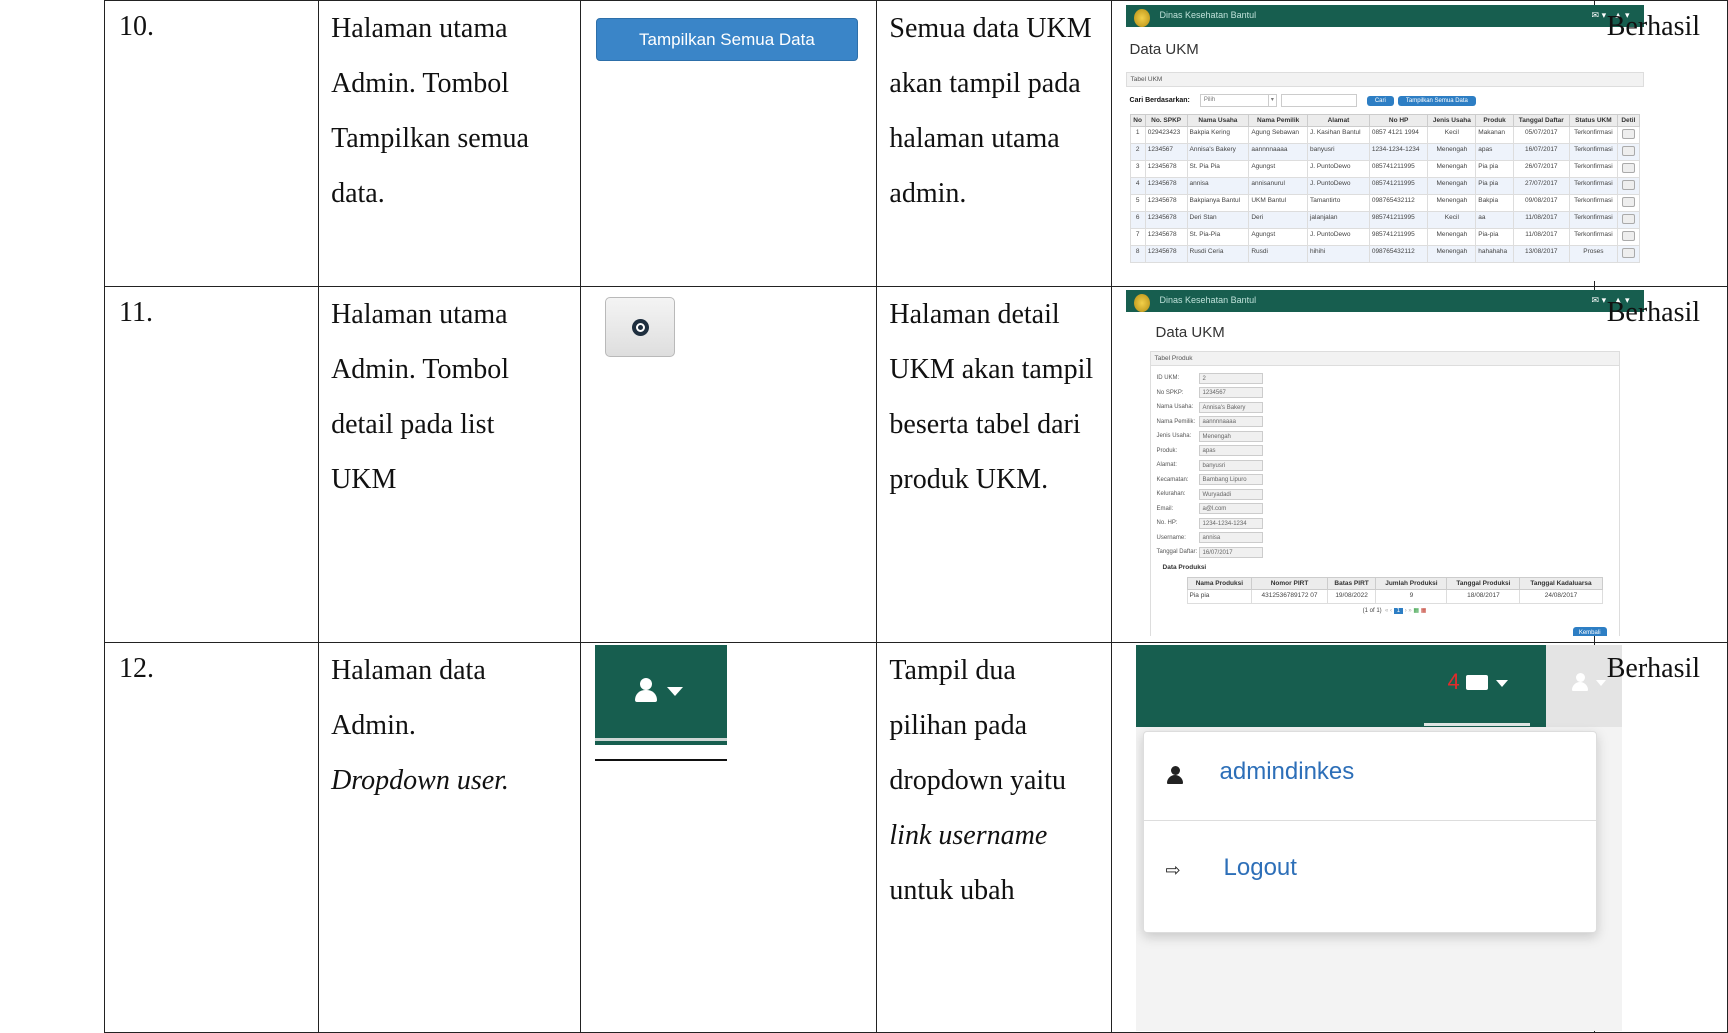 Image resolution: width=1728 pixels, height=1033 pixels. What do you see at coordinates (1230, 538) in the screenshot?
I see `field-value: annisa` at bounding box center [1230, 538].